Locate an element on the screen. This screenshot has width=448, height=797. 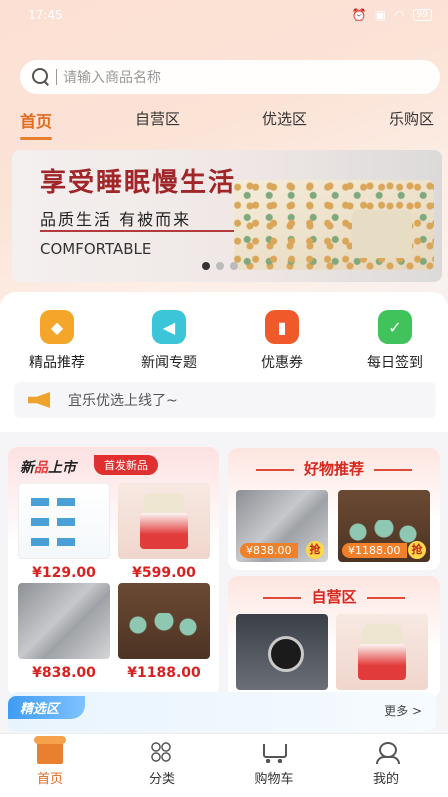
nav-home: 首页 is located at coordinates (50, 761).